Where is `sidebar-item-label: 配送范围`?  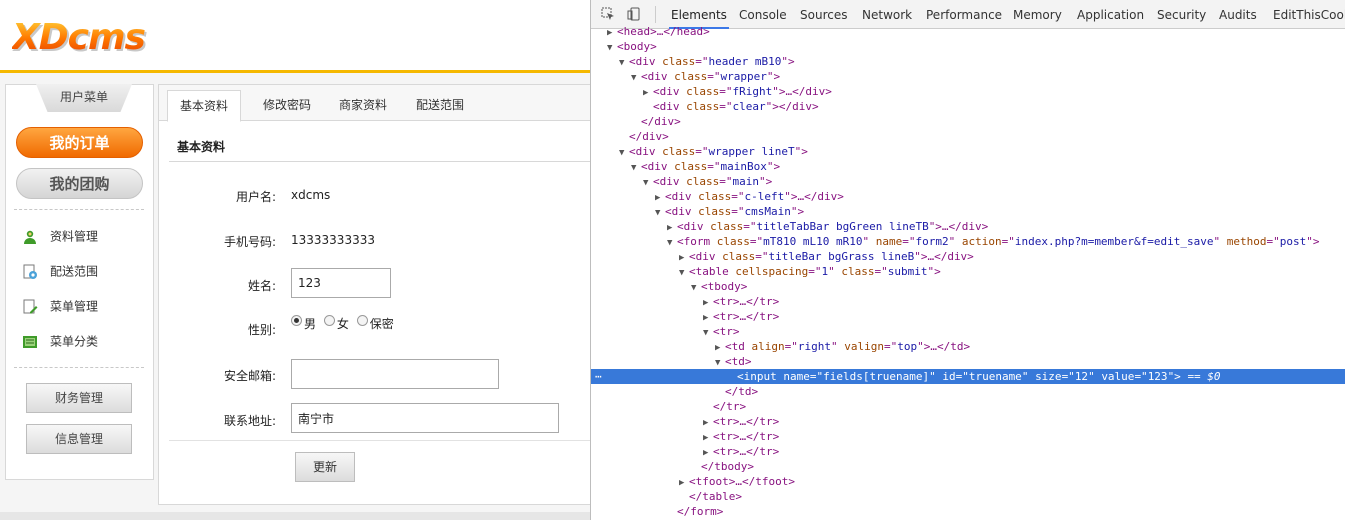
sidebar-item-label: 配送范围 is located at coordinates (74, 271).